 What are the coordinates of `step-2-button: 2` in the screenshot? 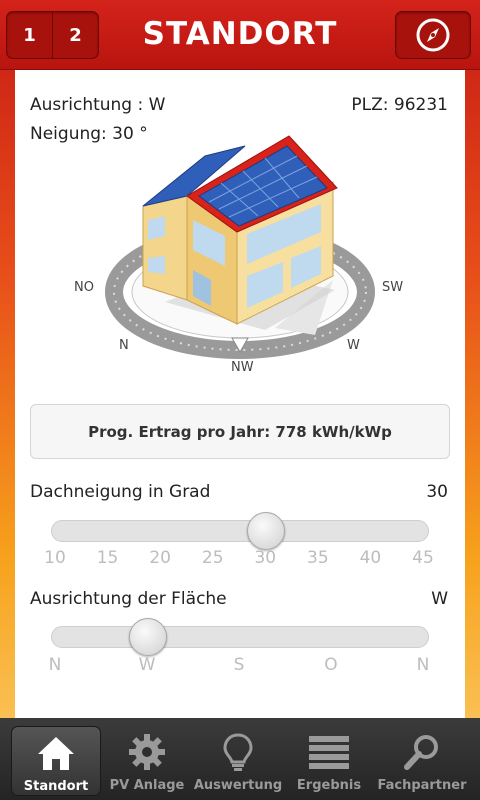 It's located at (75, 35).